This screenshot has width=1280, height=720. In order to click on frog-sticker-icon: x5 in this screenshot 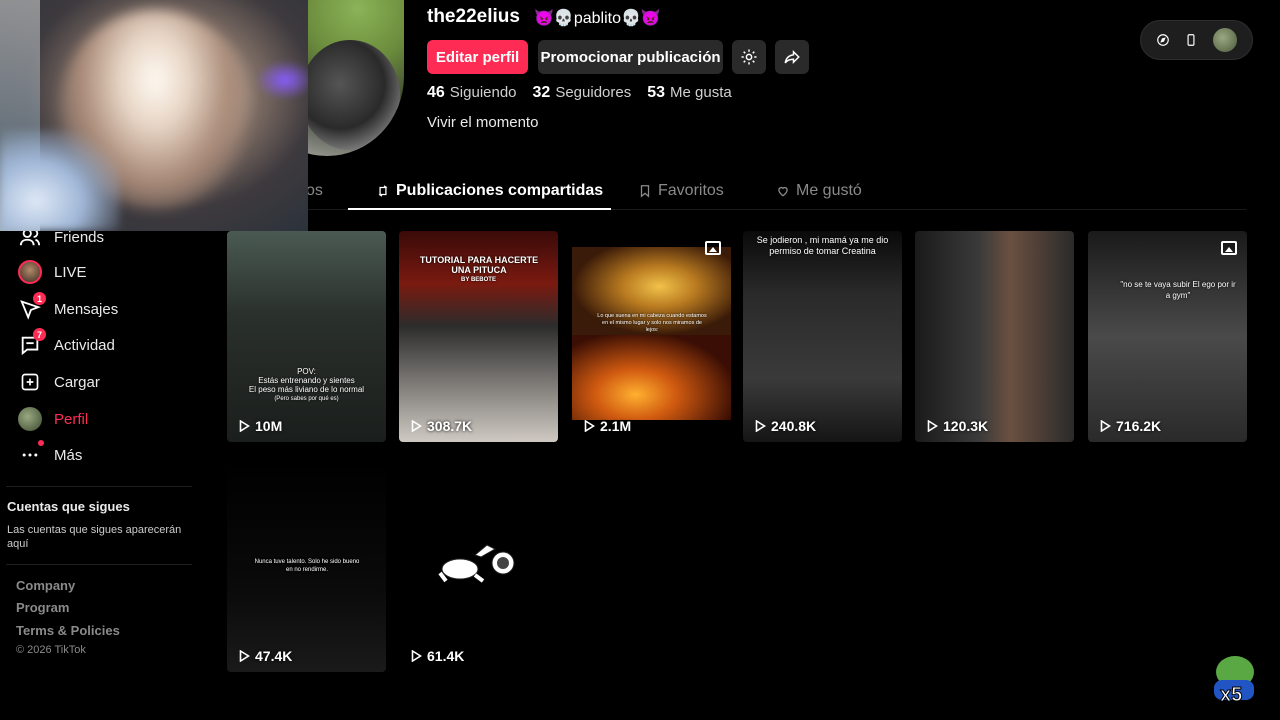, I will do `click(1235, 682)`.